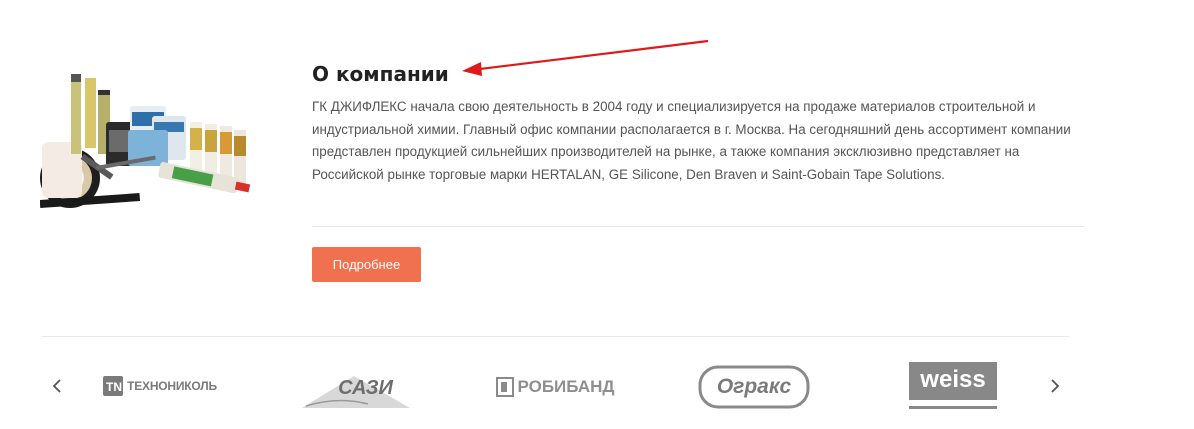 The height and width of the screenshot is (429, 1194). What do you see at coordinates (505, 387) in the screenshot?
I see `robiband-logo-icon` at bounding box center [505, 387].